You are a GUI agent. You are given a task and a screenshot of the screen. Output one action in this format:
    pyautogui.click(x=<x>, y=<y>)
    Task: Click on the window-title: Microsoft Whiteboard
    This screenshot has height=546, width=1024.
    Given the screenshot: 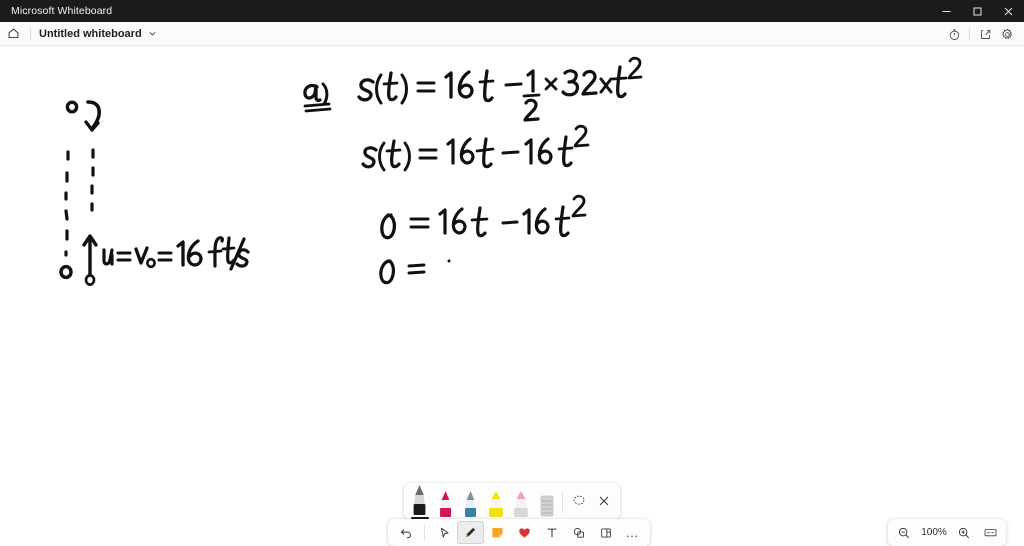 What is the action you would take?
    pyautogui.click(x=62, y=11)
    